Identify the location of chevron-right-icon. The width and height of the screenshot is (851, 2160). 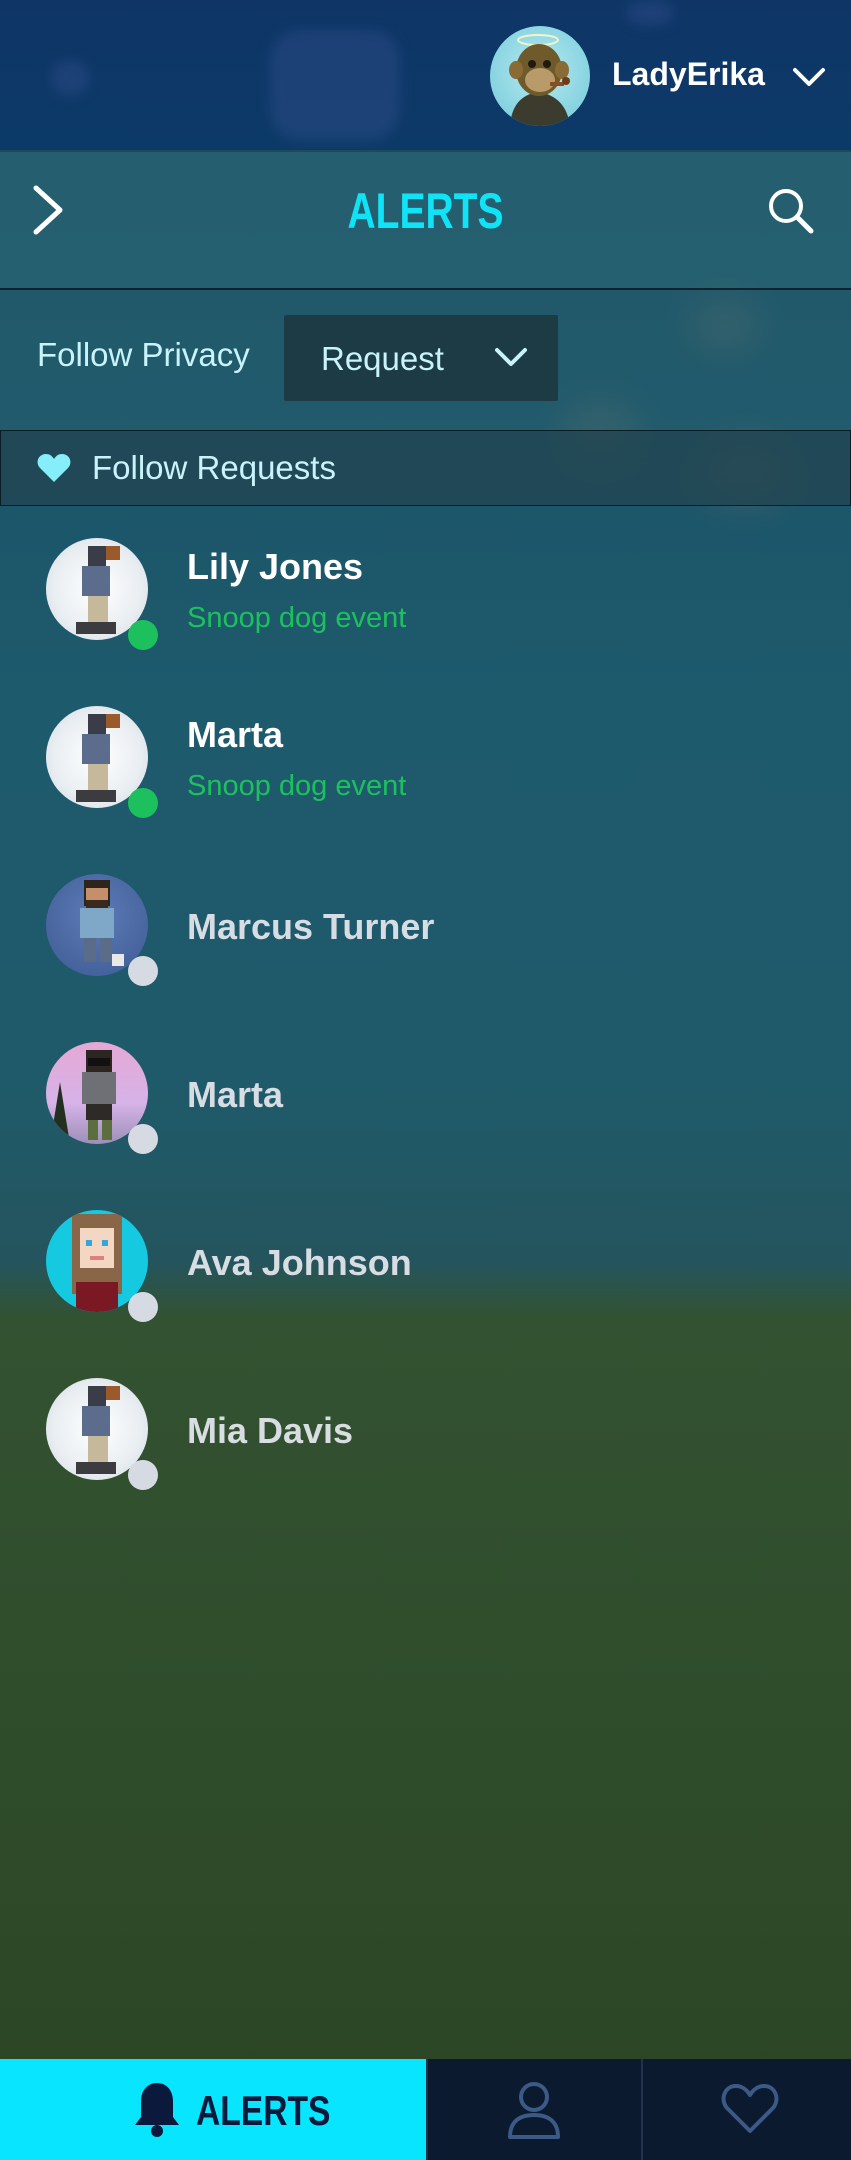
(50, 210).